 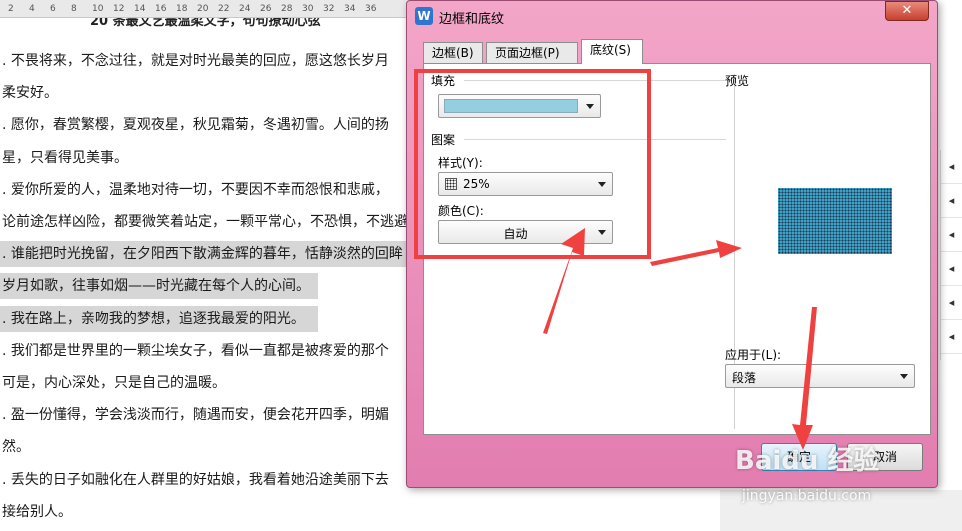 I want to click on document-line: . 我们都是世界里的一颗尘埃女子，看似一直都是被疼爱的那个, so click(x=195, y=350).